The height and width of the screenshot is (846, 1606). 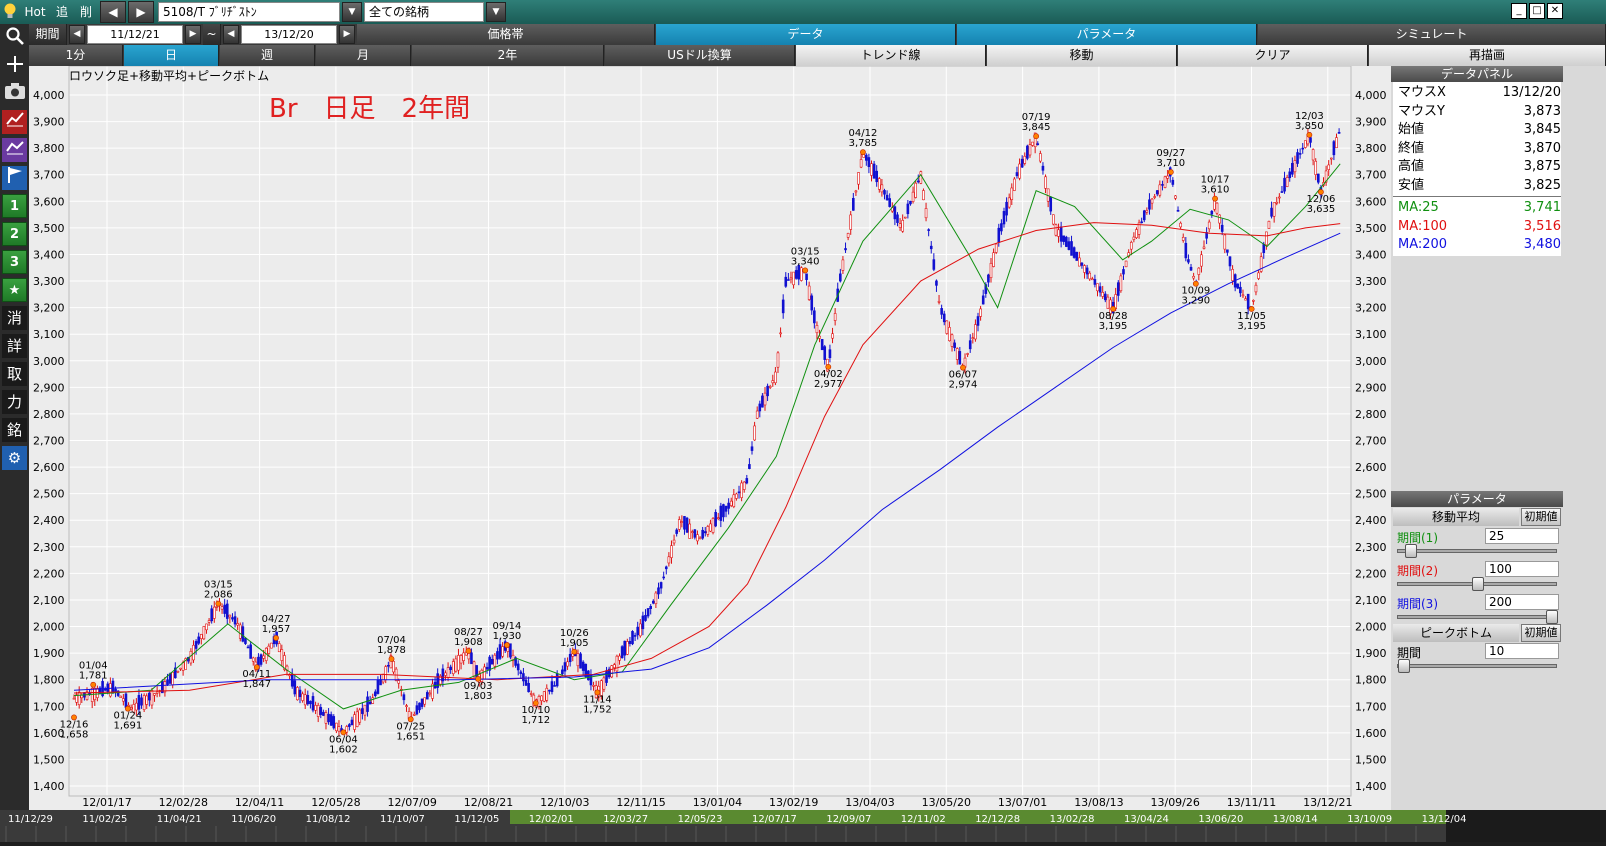 What do you see at coordinates (1082, 55) in the screenshot?
I see `move-button: 移動` at bounding box center [1082, 55].